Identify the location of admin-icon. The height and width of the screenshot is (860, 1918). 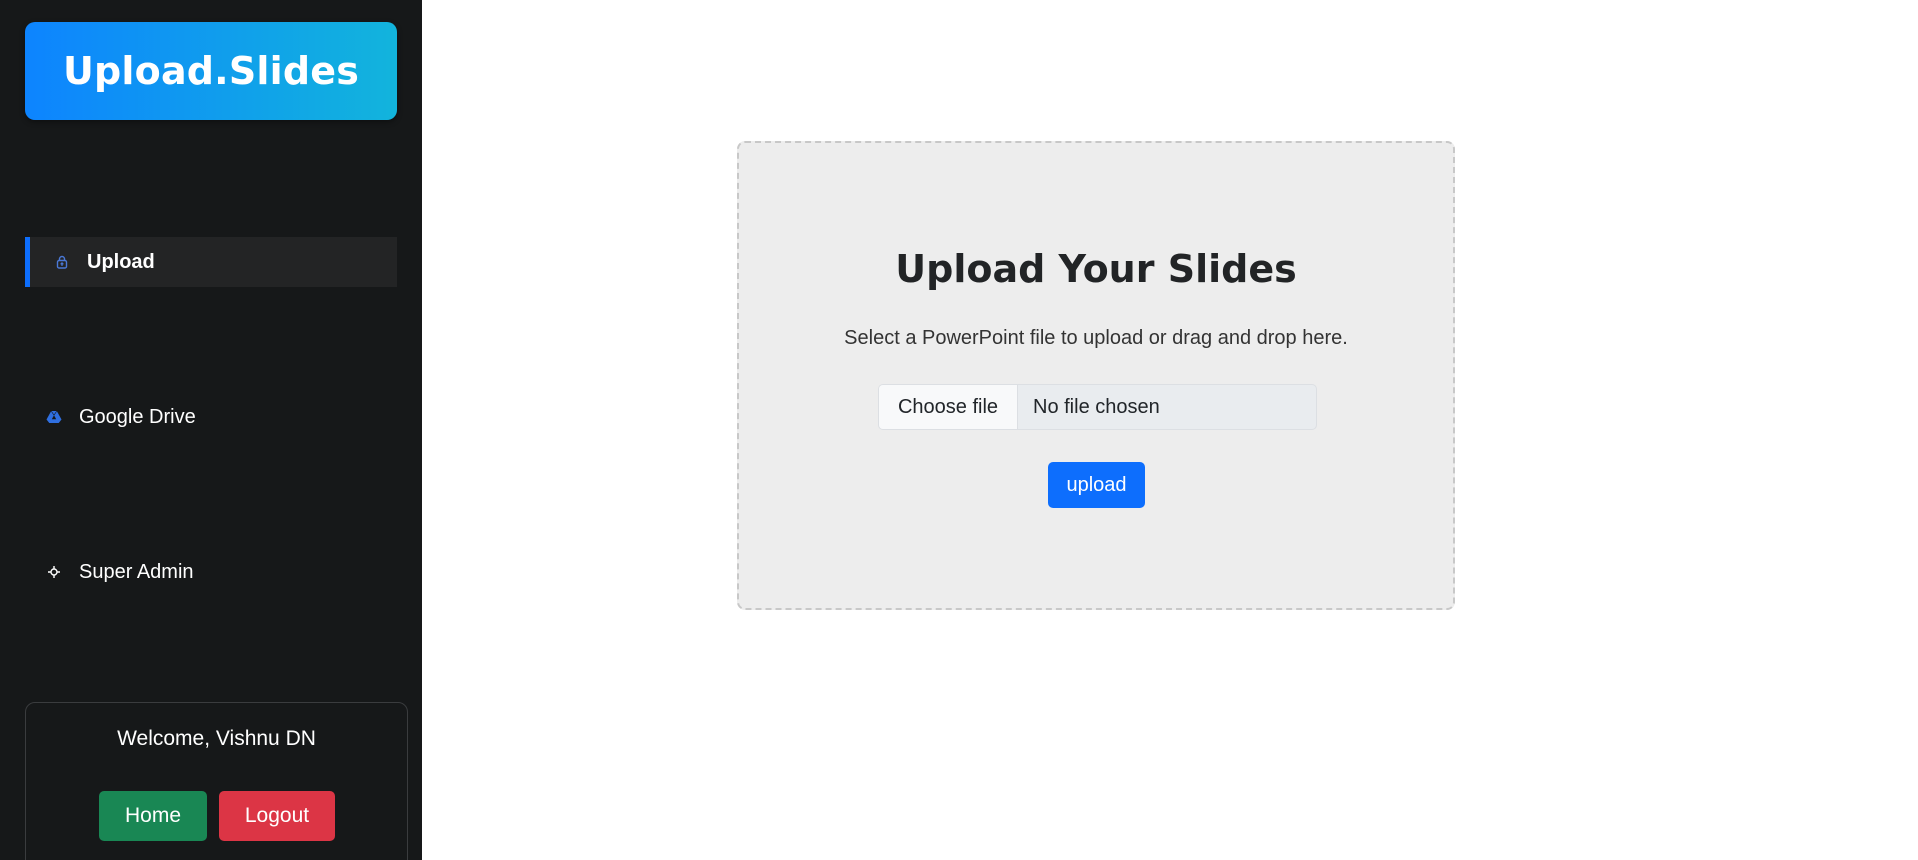
(54, 572).